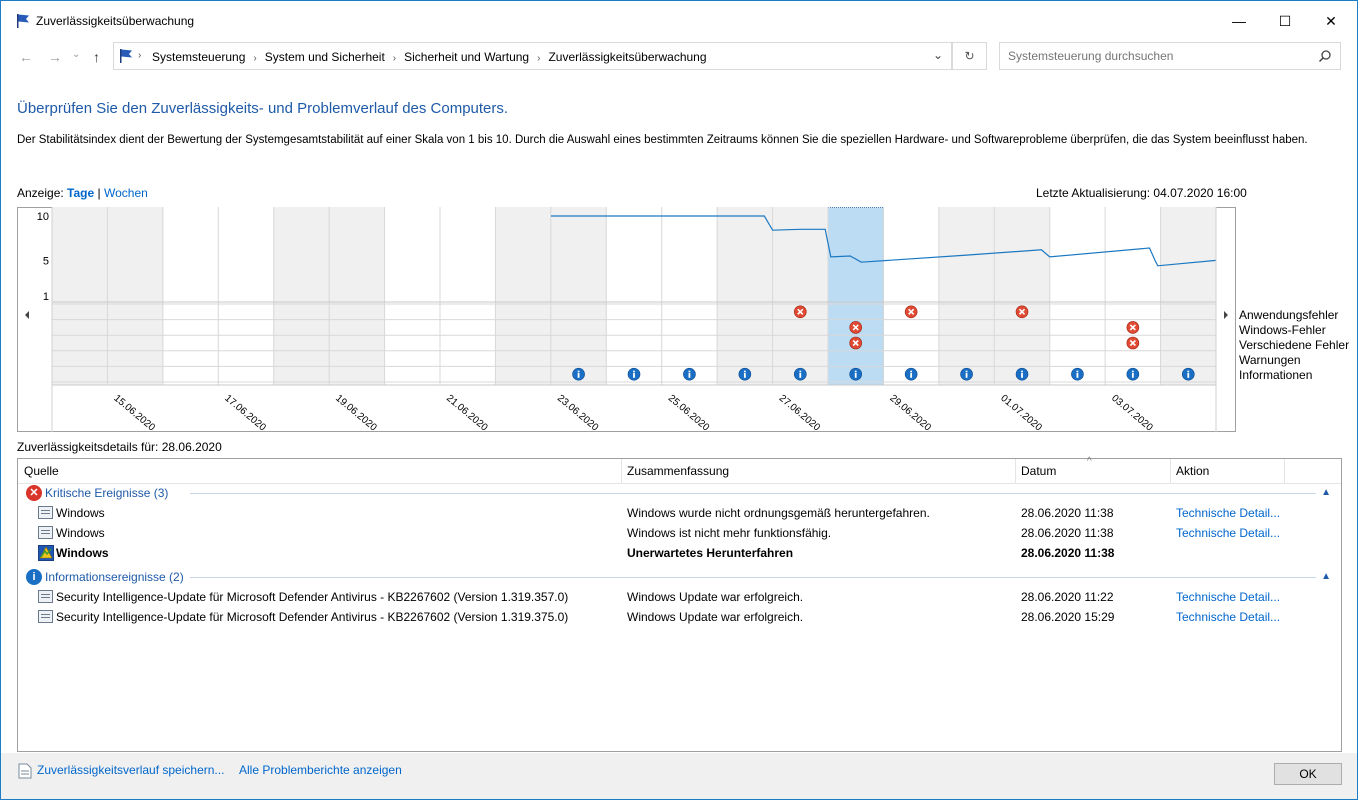 The image size is (1358, 800). Describe the element at coordinates (1308, 774) in the screenshot. I see `ok-button: OK` at that location.